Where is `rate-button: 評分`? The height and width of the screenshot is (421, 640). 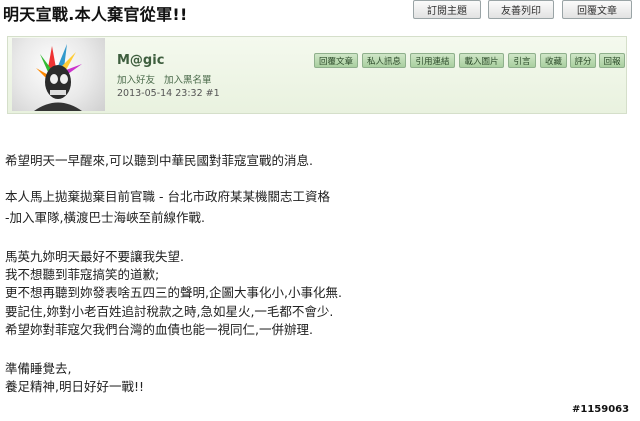
rate-button: 評分 is located at coordinates (583, 60).